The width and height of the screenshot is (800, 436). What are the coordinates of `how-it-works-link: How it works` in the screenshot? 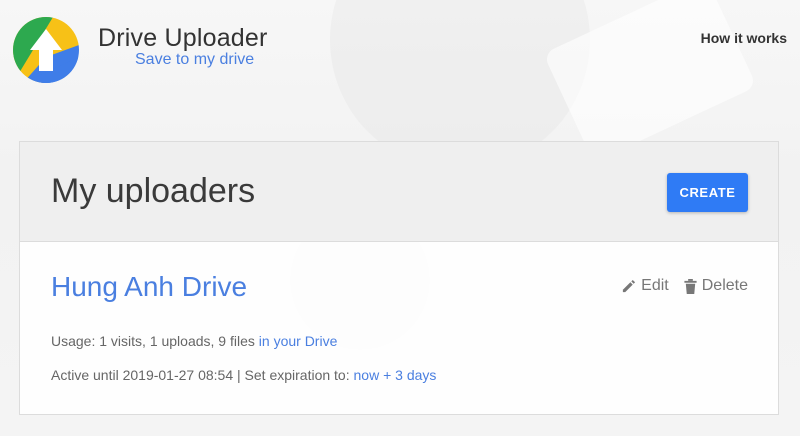 It's located at (744, 38).